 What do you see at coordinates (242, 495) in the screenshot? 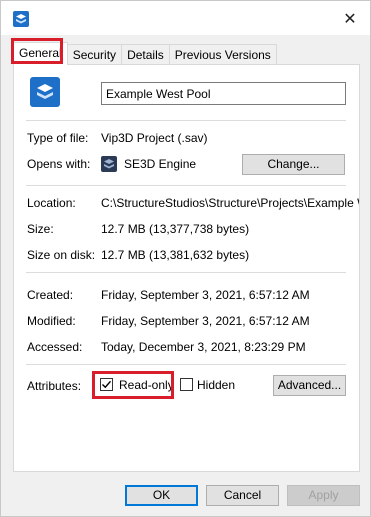
I see `cancel-button: Cancel` at bounding box center [242, 495].